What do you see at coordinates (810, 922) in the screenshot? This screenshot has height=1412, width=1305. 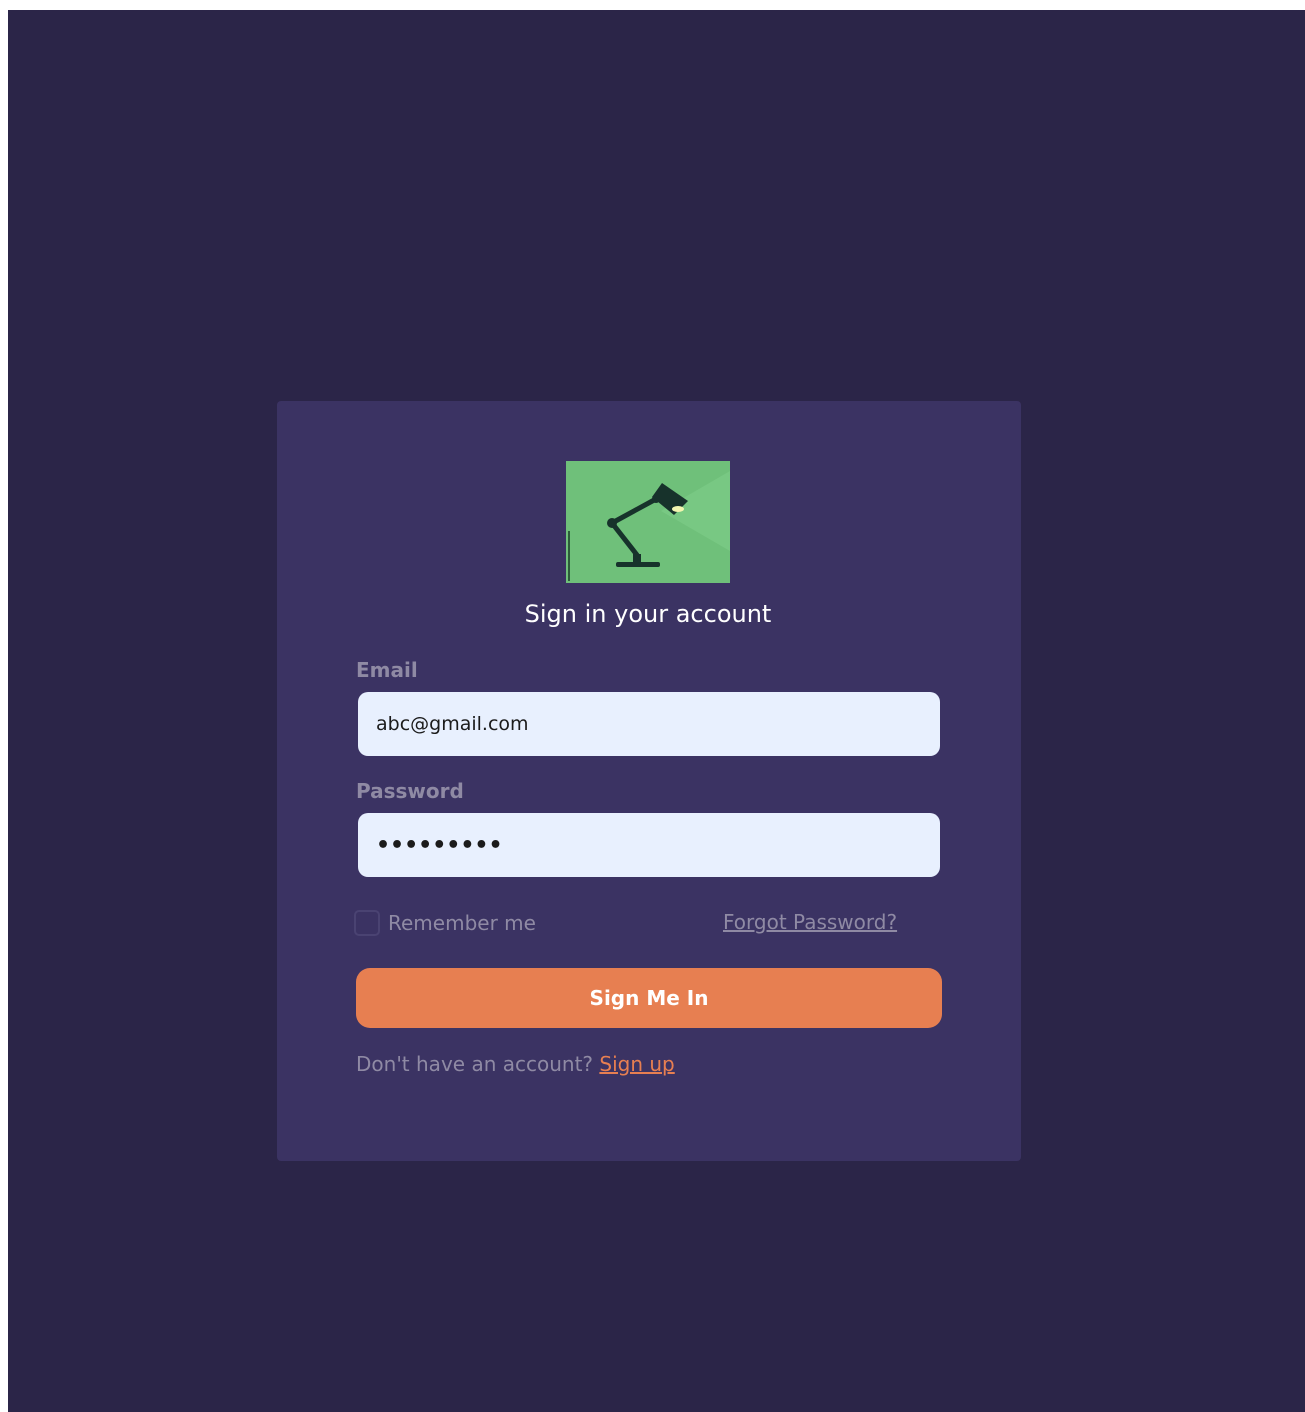 I see `forgot-password-link: Forgot Password?` at bounding box center [810, 922].